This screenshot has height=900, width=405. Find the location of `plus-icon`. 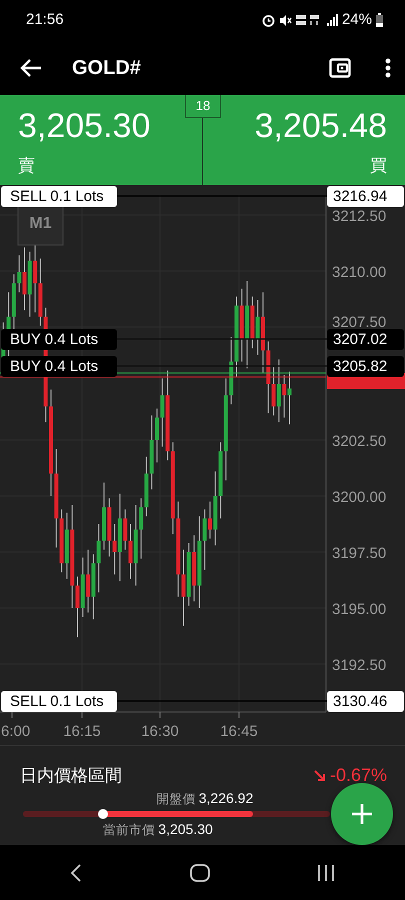

plus-icon is located at coordinates (362, 814).